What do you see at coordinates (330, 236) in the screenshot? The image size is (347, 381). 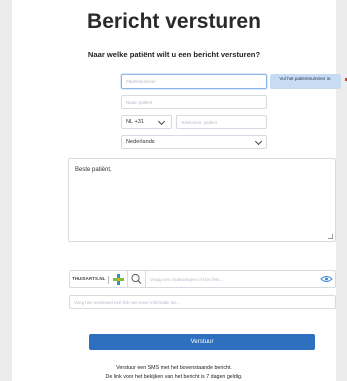 I see `resize-handle` at bounding box center [330, 236].